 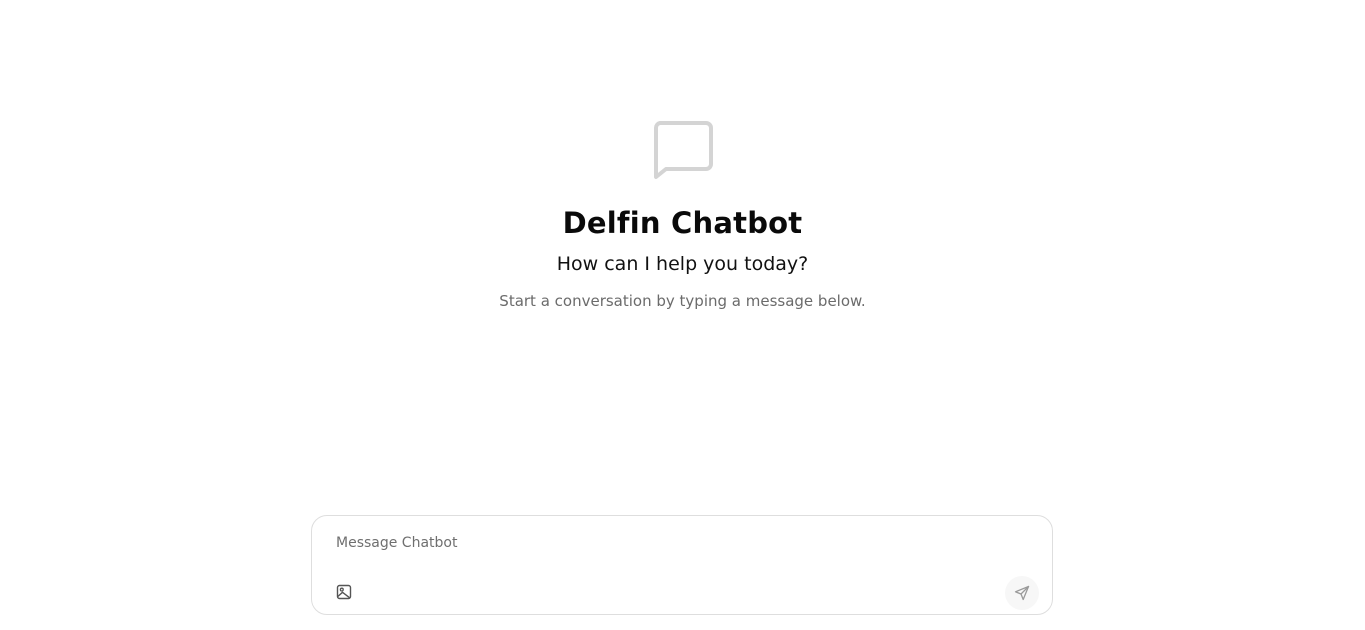 What do you see at coordinates (682, 264) in the screenshot?
I see `page-subtitle: How can I help you today?` at bounding box center [682, 264].